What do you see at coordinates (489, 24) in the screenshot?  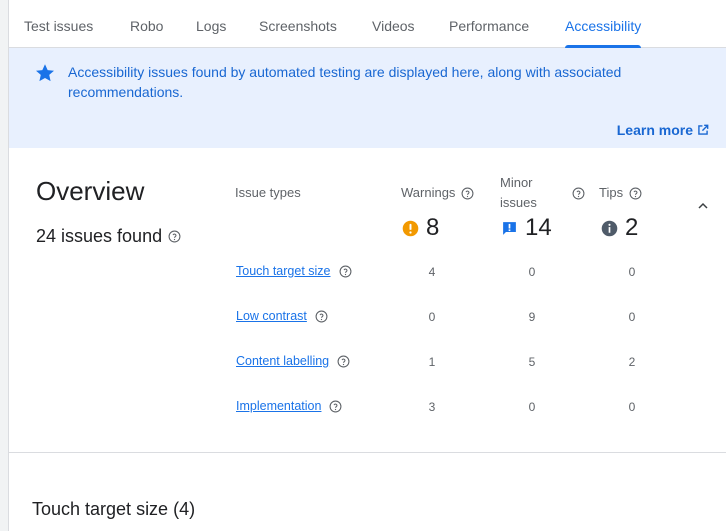 I see `tab-performance: Performance` at bounding box center [489, 24].